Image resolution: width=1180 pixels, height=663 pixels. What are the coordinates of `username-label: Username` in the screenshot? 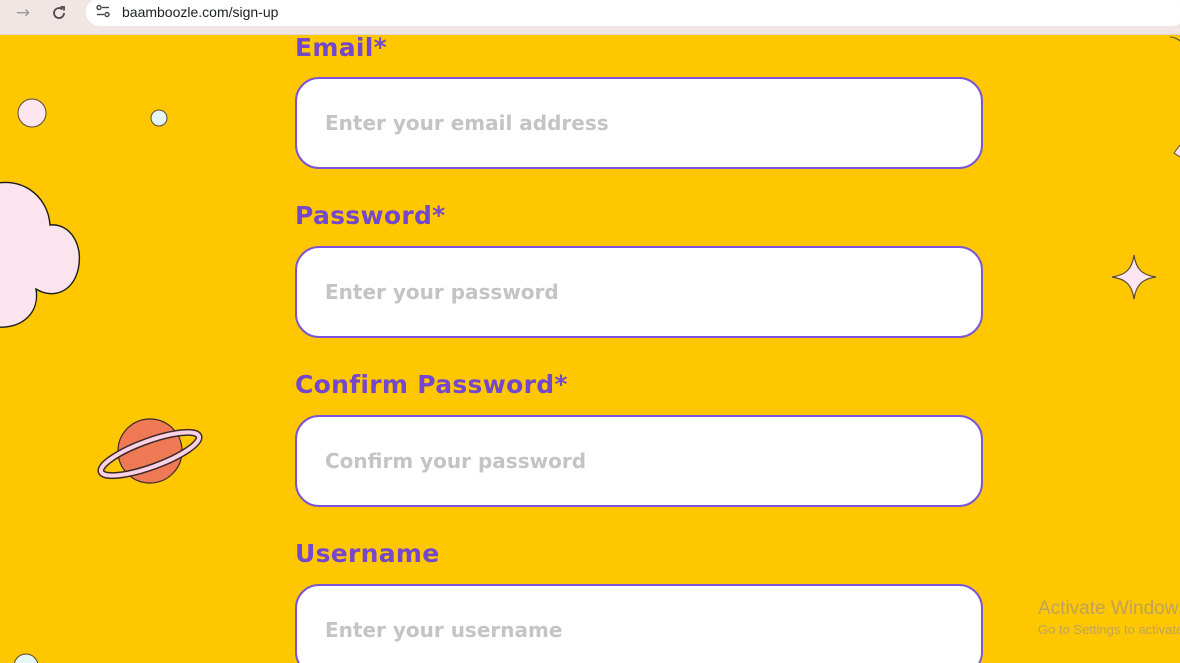 It's located at (367, 553).